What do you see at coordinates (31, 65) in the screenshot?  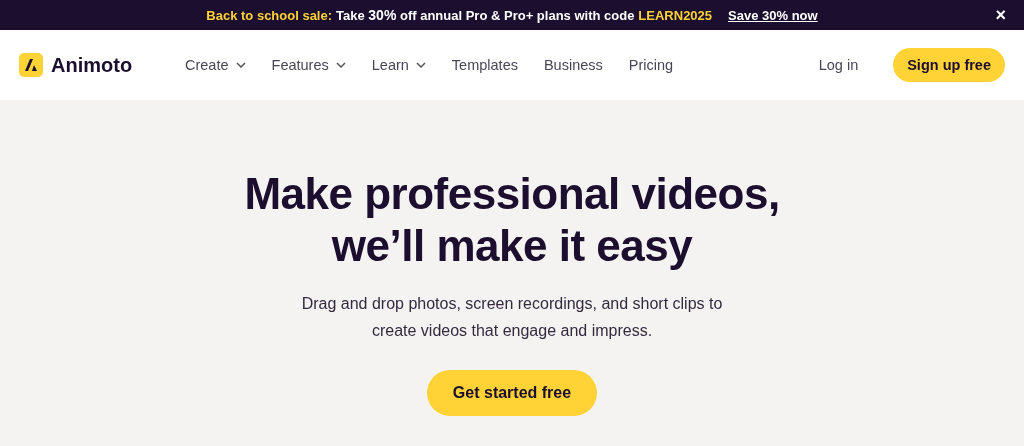 I see `logo-icon` at bounding box center [31, 65].